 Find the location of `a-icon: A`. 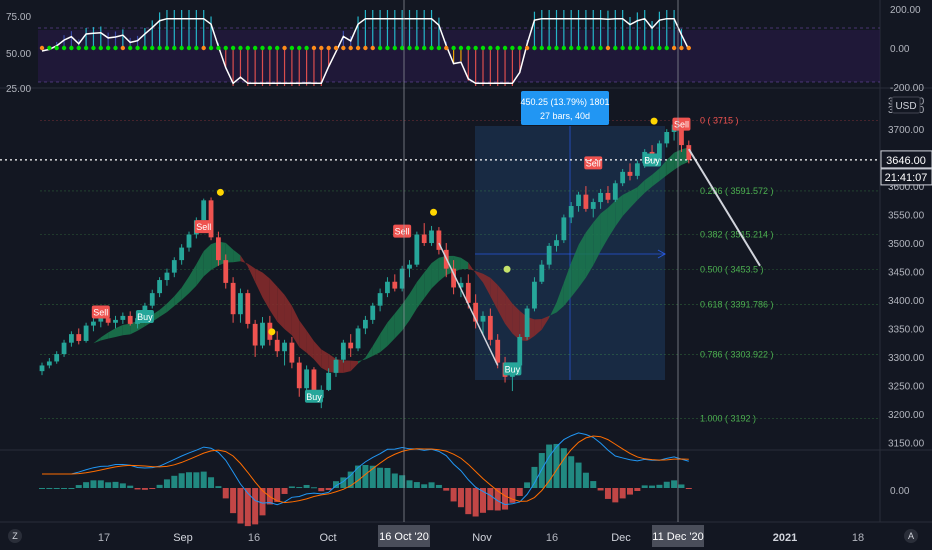

a-icon: A is located at coordinates (911, 536).